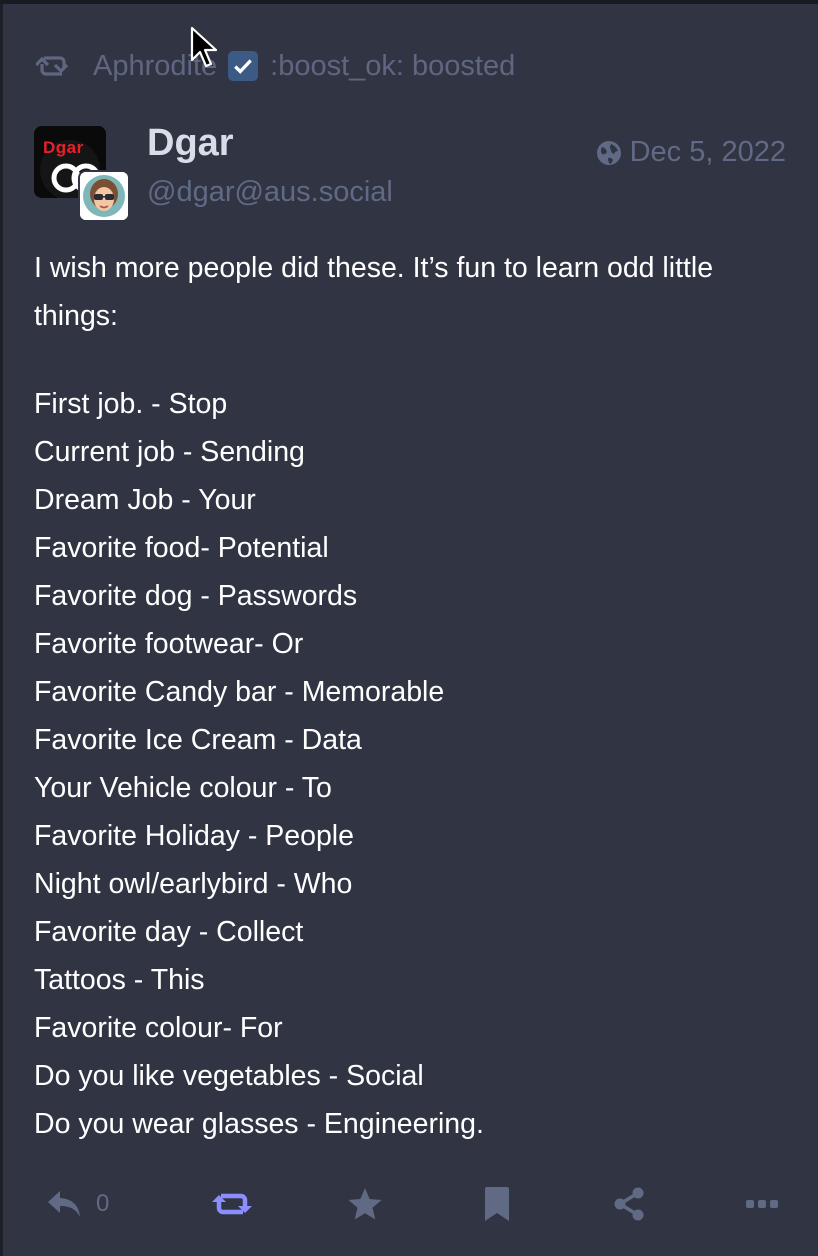 The image size is (818, 1256). I want to click on column-divider, so click(1, 630).